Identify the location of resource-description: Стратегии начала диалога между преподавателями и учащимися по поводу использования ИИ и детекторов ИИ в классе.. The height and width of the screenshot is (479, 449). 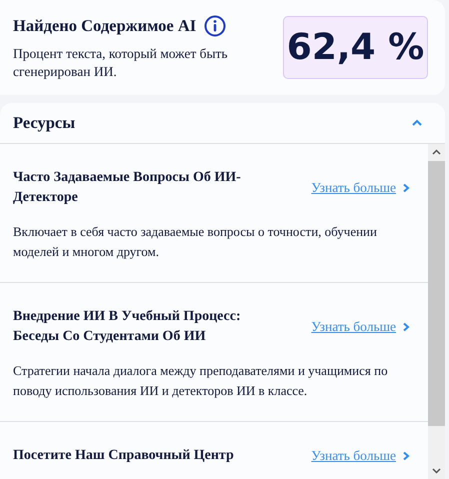
(201, 381).